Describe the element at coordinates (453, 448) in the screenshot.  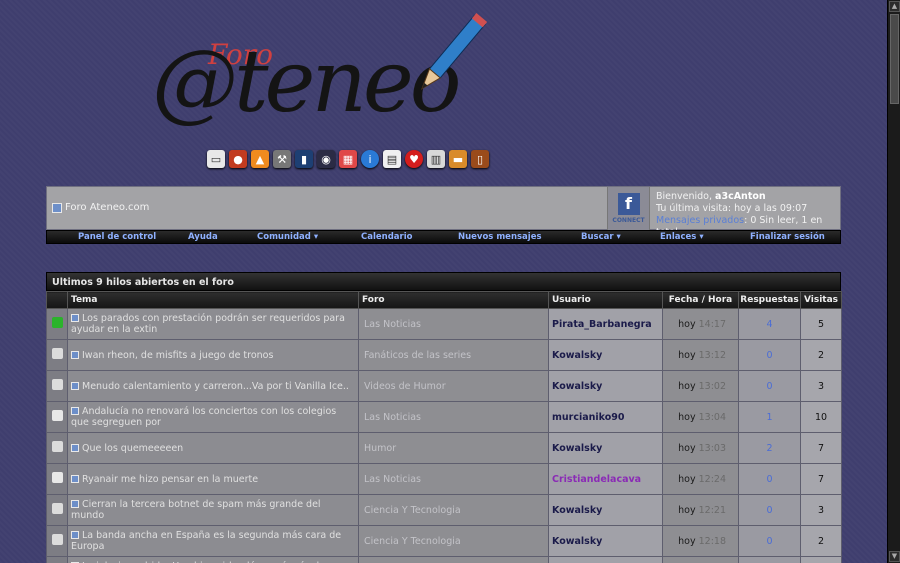
I see `topic-forum-link: Humor` at that location.